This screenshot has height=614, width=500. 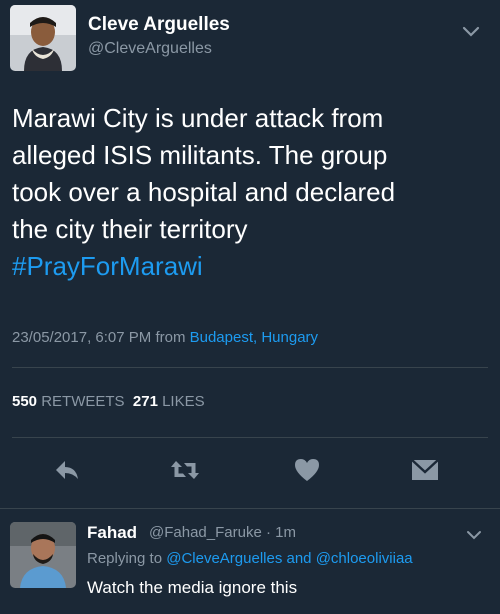 I want to click on heart-icon, so click(x=307, y=470).